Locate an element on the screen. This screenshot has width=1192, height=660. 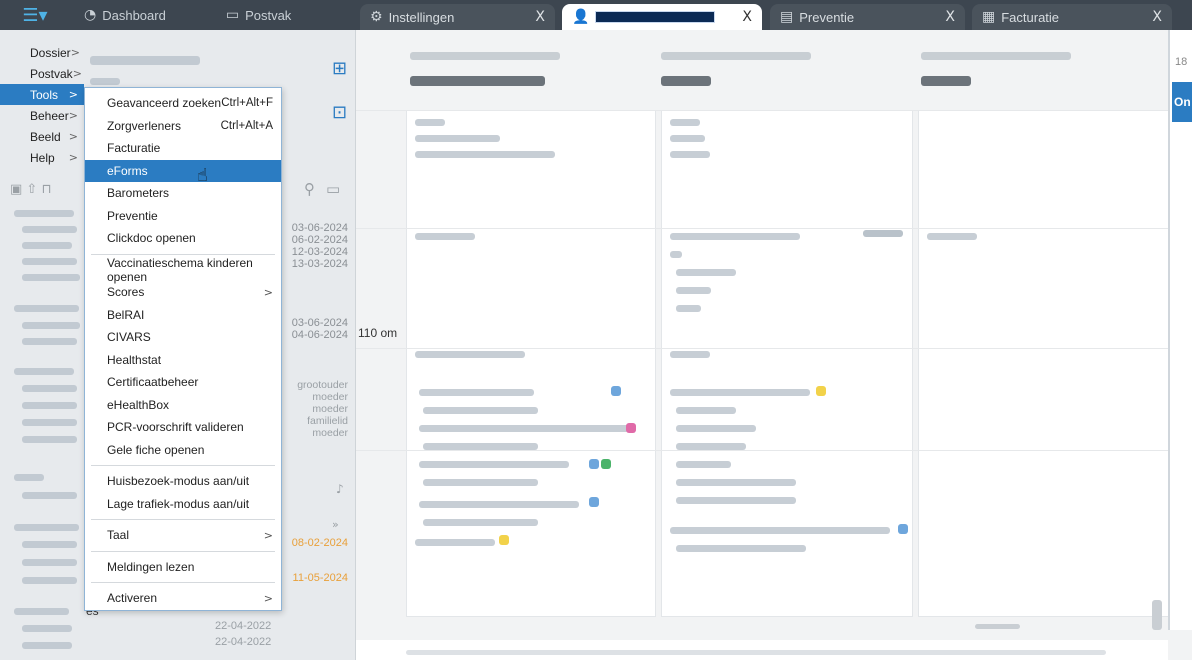
menu-item-pcr-voorschrift: PCR-voorschrift valideren is located at coordinates (183, 427).